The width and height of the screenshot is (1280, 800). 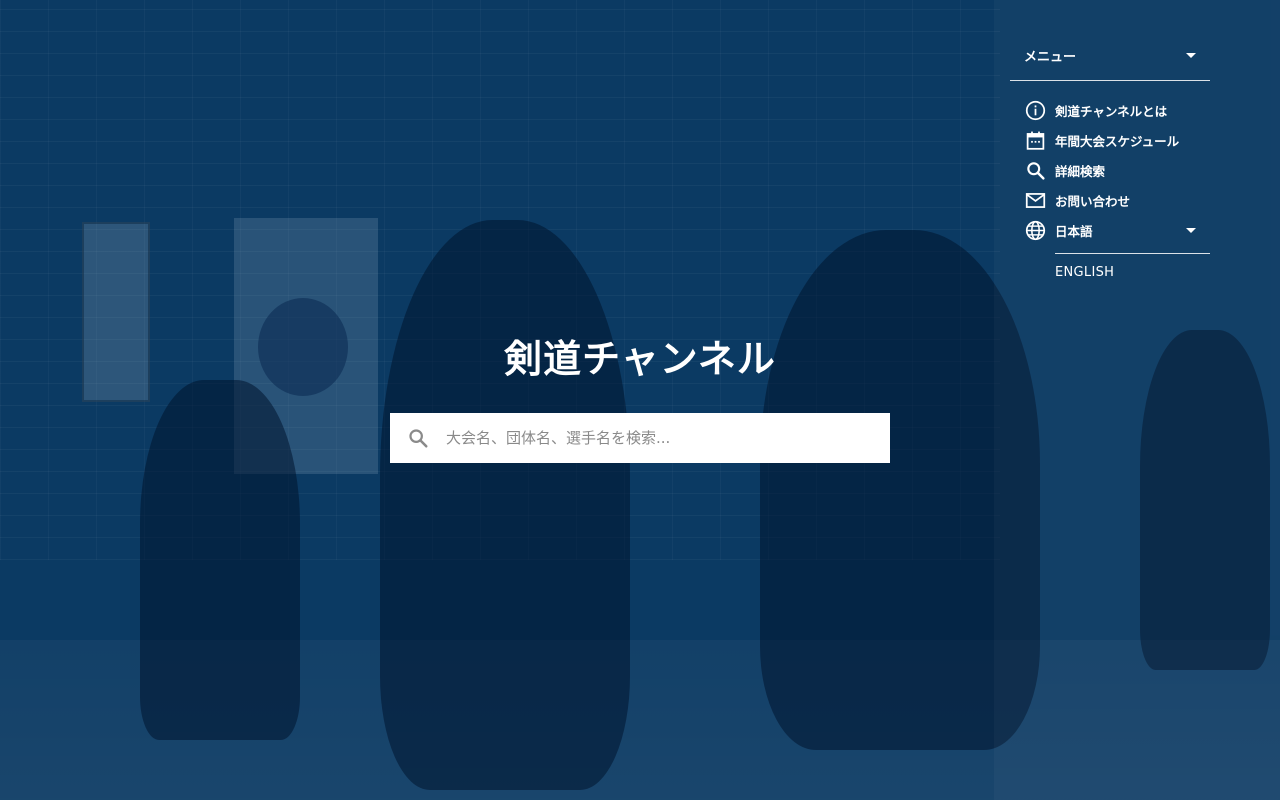 I want to click on divider, so click(x=1132, y=253).